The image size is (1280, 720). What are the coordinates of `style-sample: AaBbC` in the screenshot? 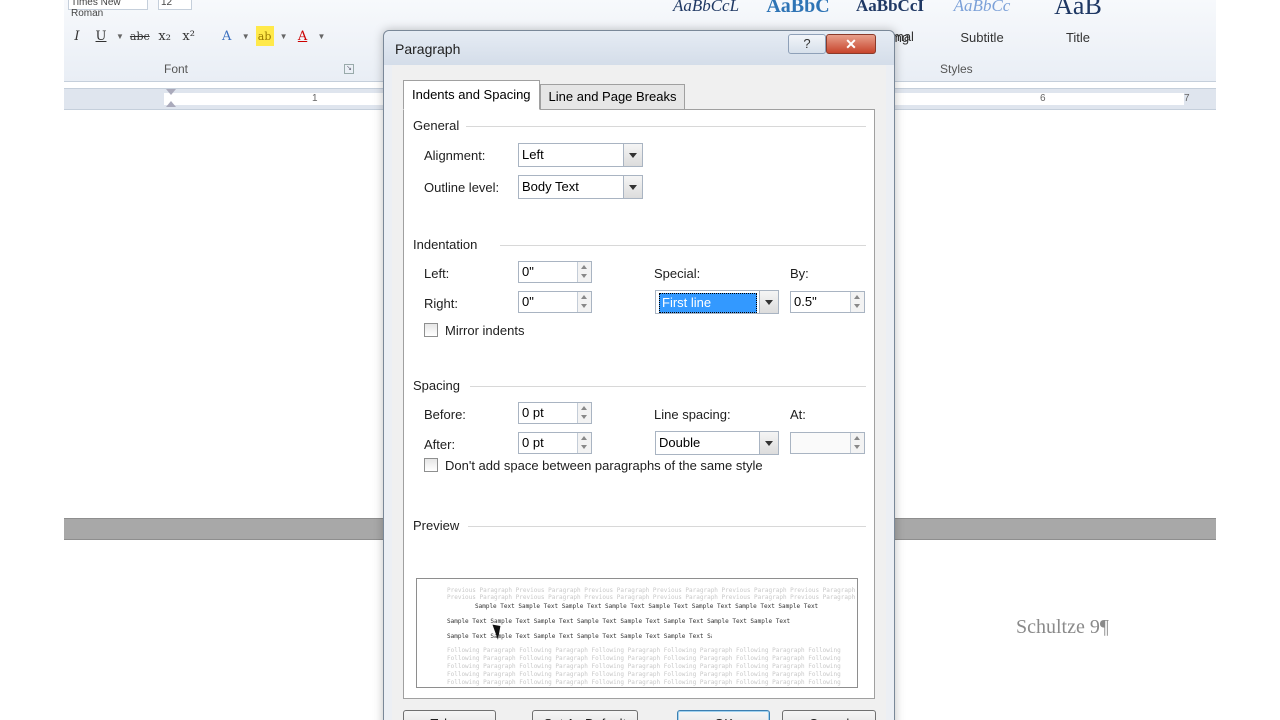 It's located at (798, 8).